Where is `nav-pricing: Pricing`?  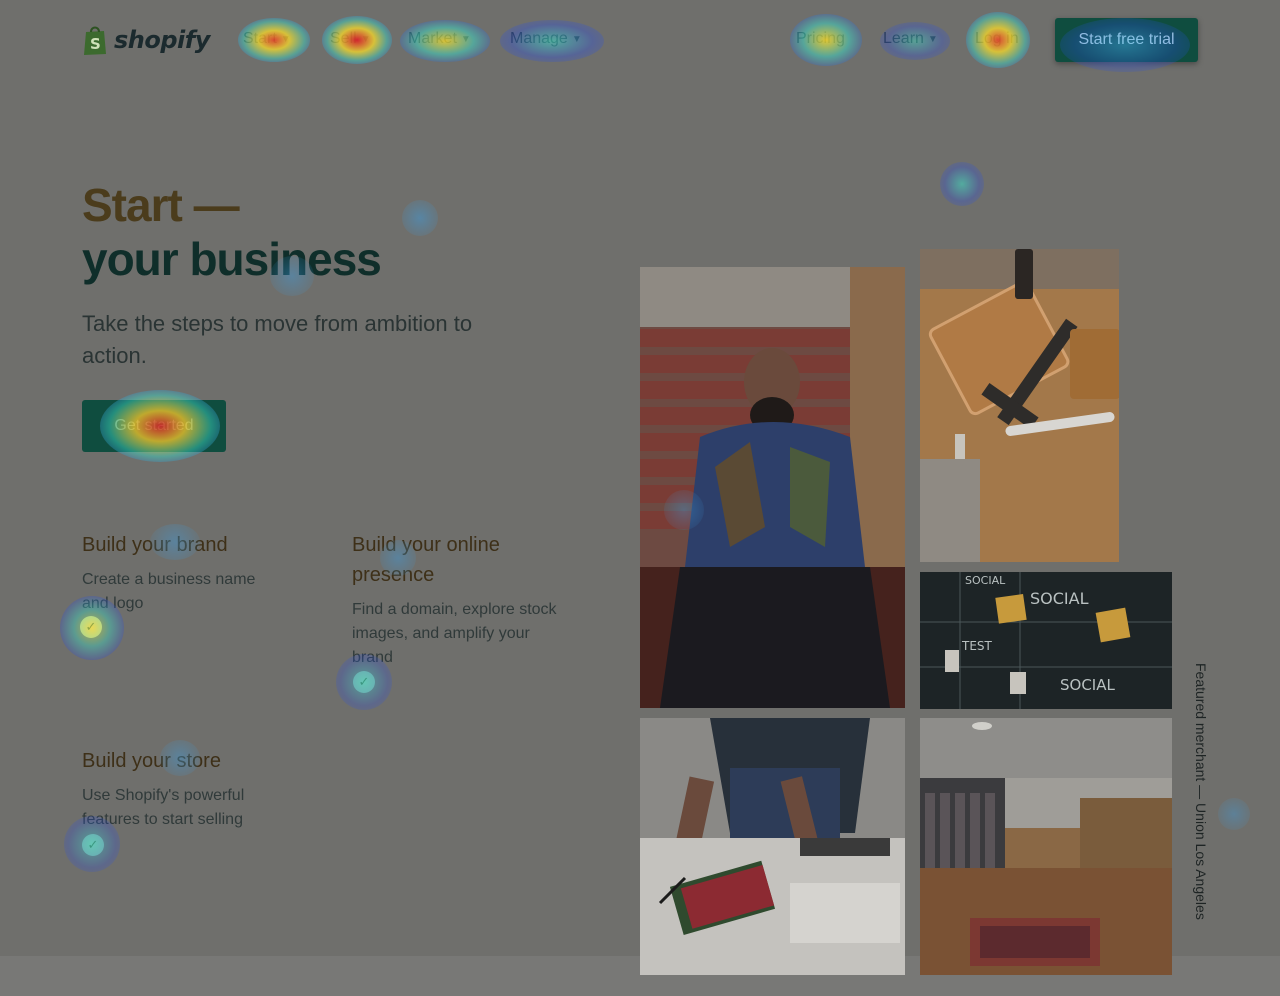 nav-pricing: Pricing is located at coordinates (820, 39).